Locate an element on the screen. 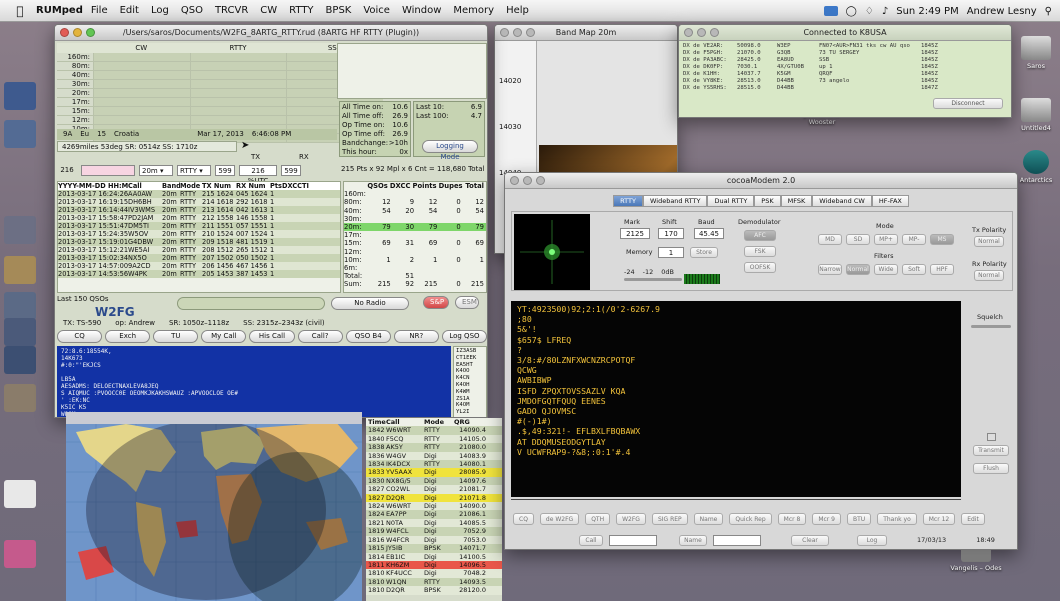 This screenshot has height=601, width=1060. spot-row: 1814 EB1IC Digi 14100.5 is located at coordinates (434, 556).